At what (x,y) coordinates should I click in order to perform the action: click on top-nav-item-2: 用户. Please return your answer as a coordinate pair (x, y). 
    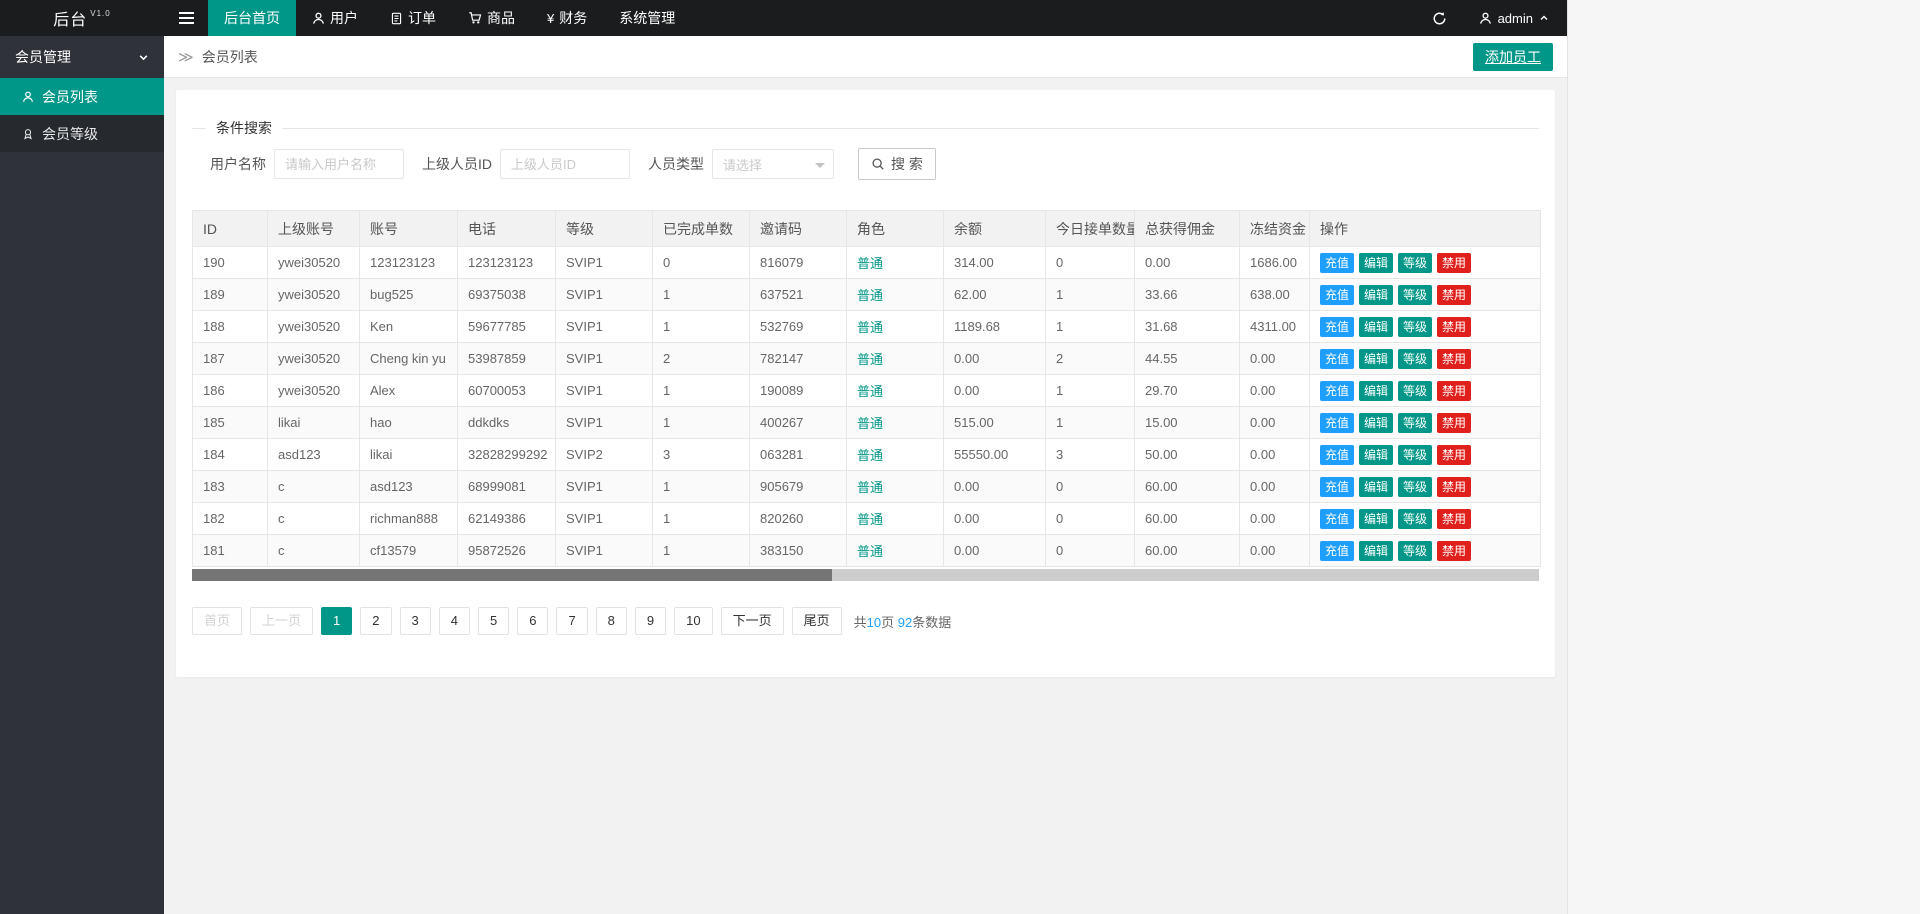
    Looking at the image, I should click on (335, 18).